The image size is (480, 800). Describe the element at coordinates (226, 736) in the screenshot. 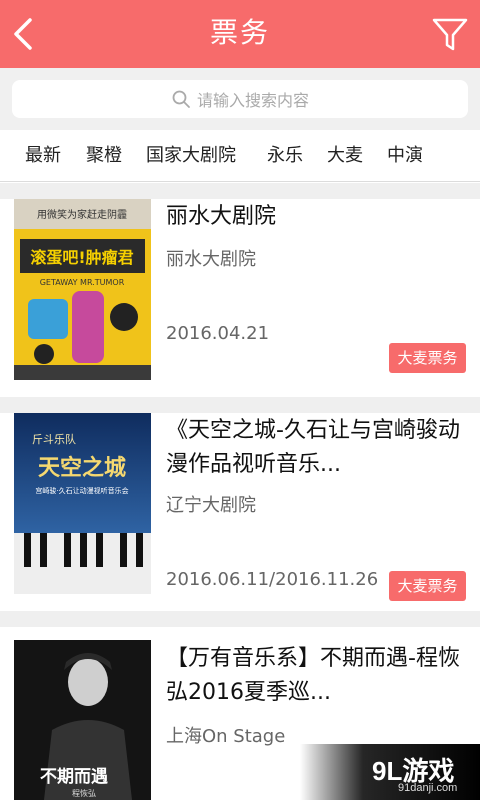

I see `event-venue: 上海On Stage` at that location.